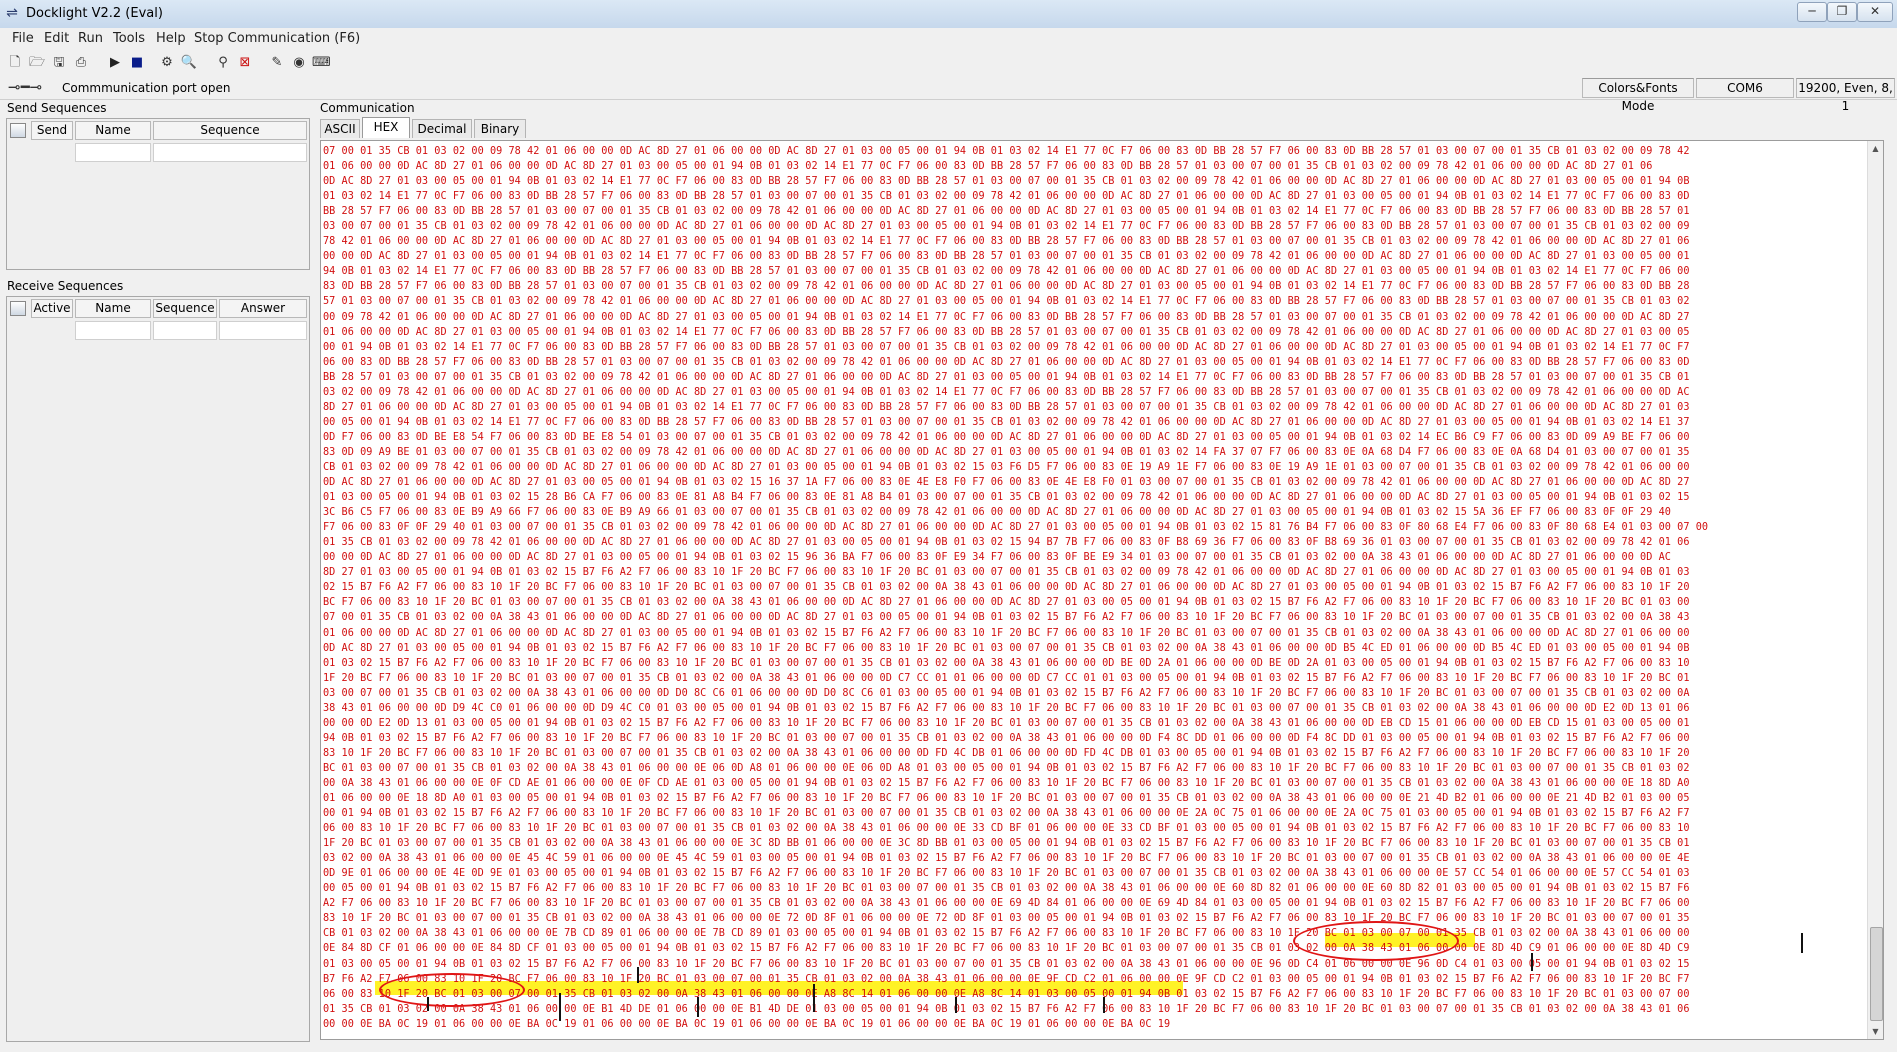 The width and height of the screenshot is (1897, 1052). I want to click on docklight-app-icon: ⇌, so click(12, 13).